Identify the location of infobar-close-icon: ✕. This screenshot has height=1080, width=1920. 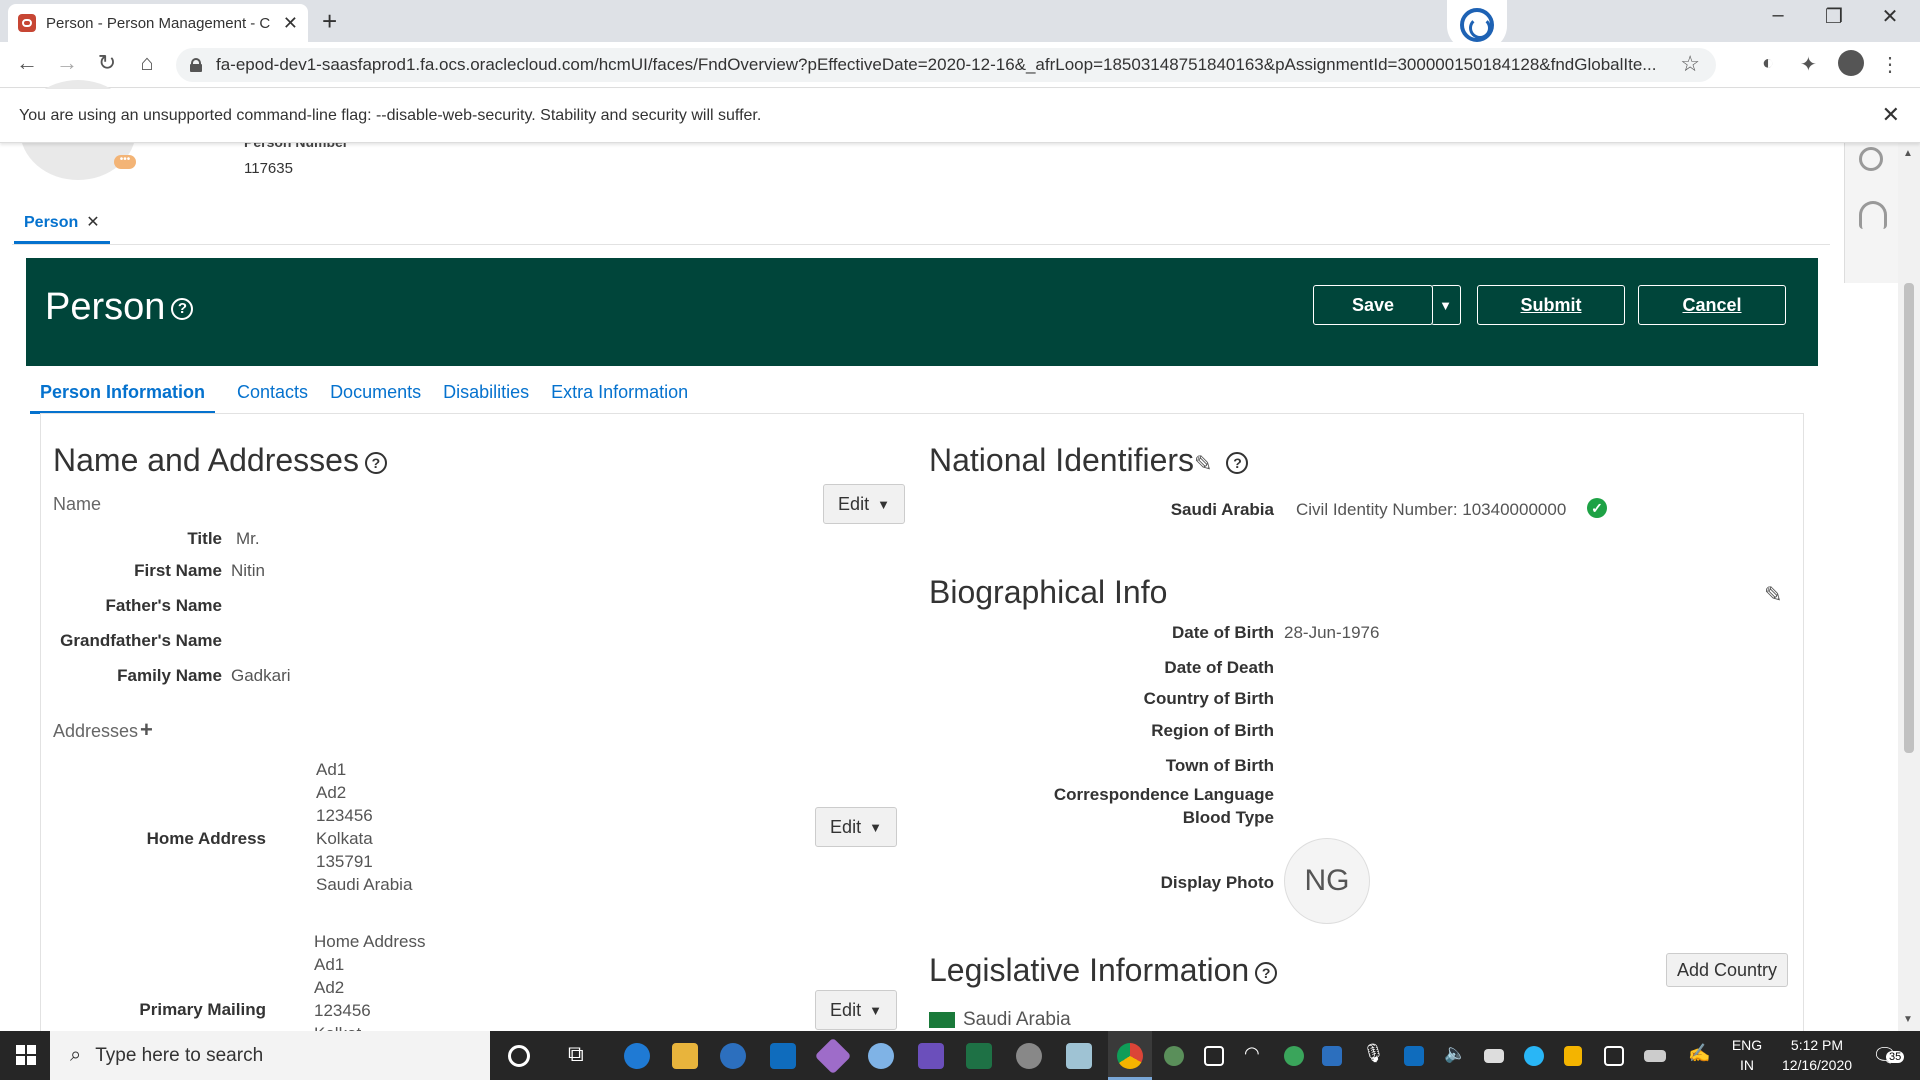
(1891, 115).